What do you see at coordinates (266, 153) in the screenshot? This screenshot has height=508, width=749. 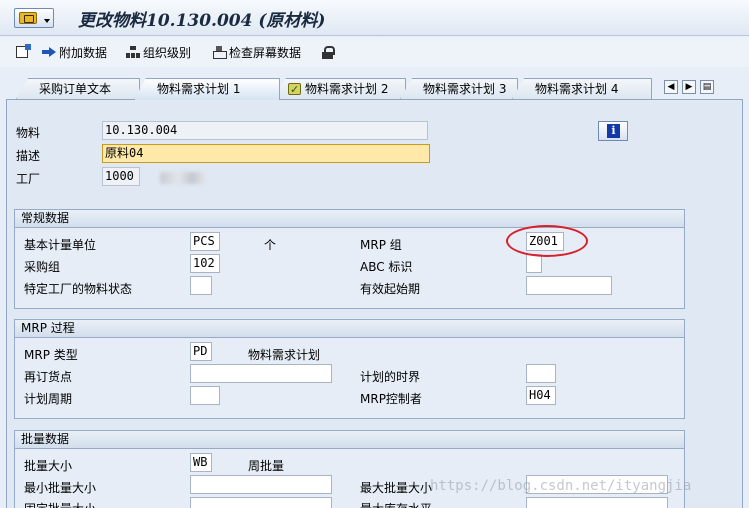 I see `description-field: 原料04` at bounding box center [266, 153].